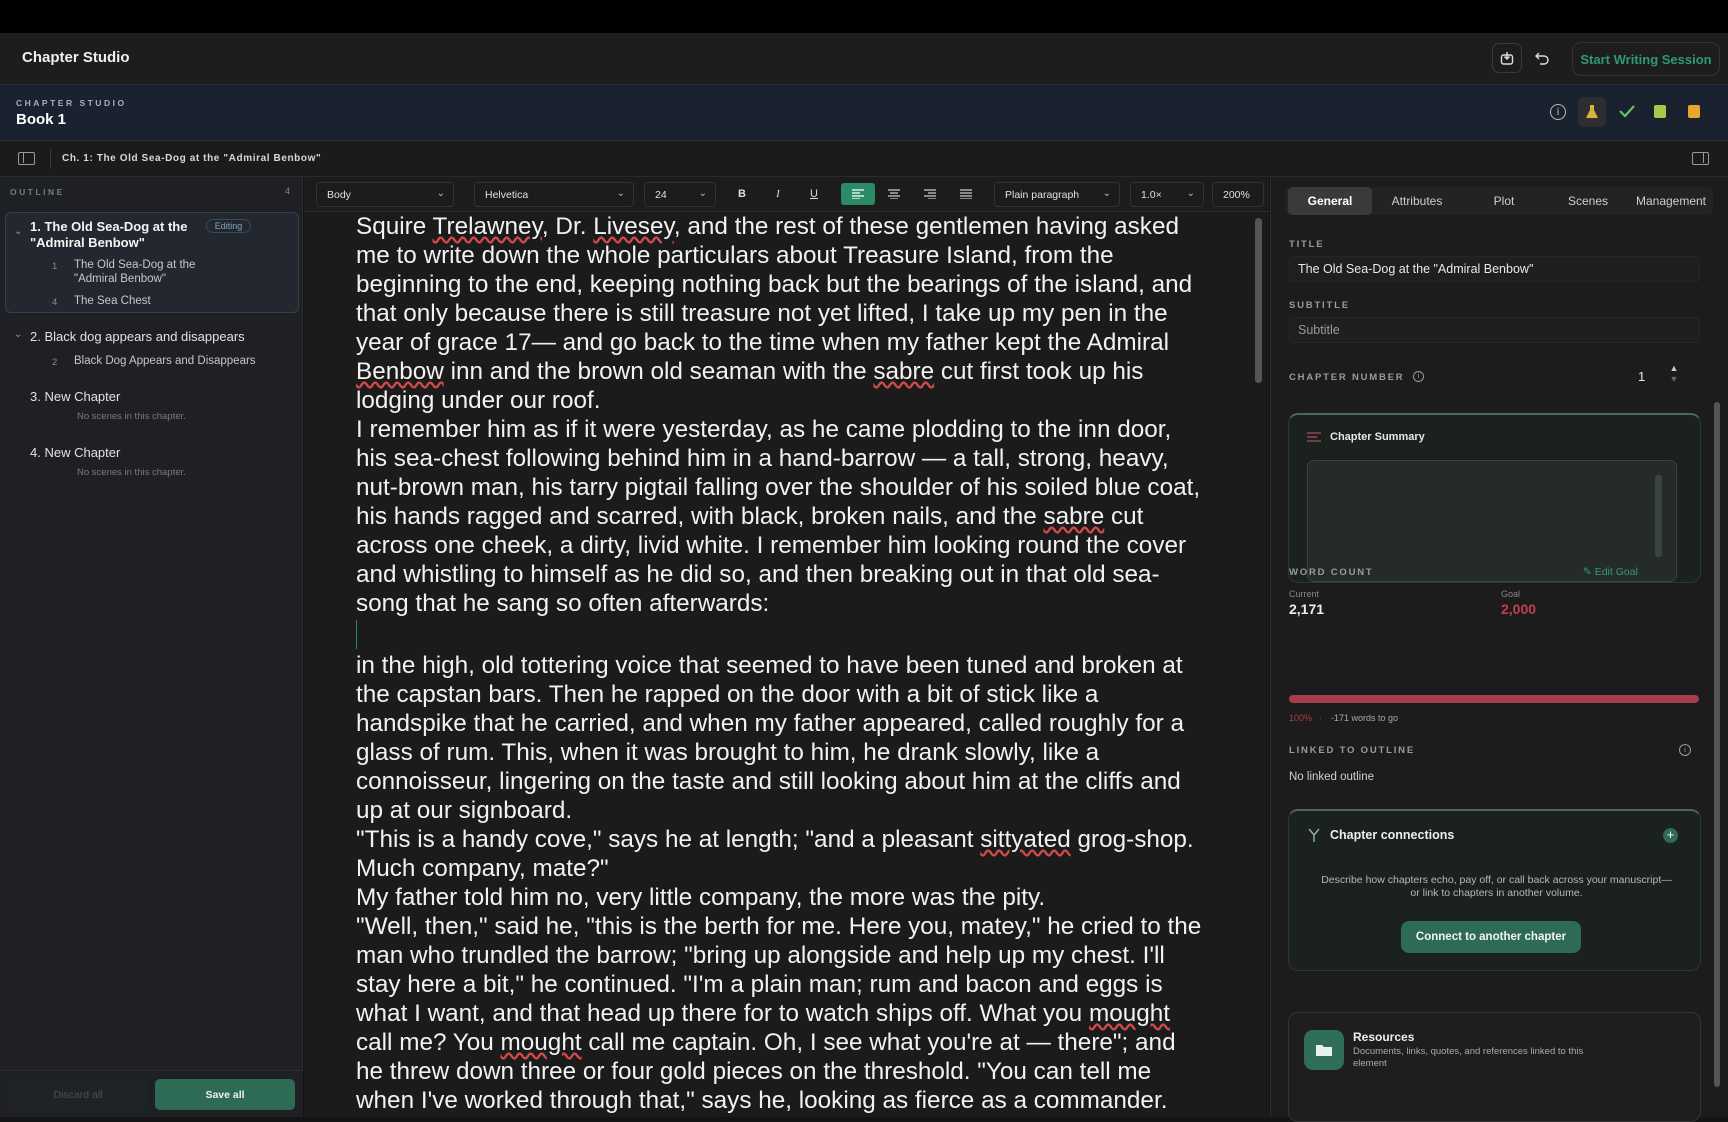 The image size is (1728, 1122). What do you see at coordinates (554, 194) in the screenshot?
I see `font-family-select: Helvetica ⌄` at bounding box center [554, 194].